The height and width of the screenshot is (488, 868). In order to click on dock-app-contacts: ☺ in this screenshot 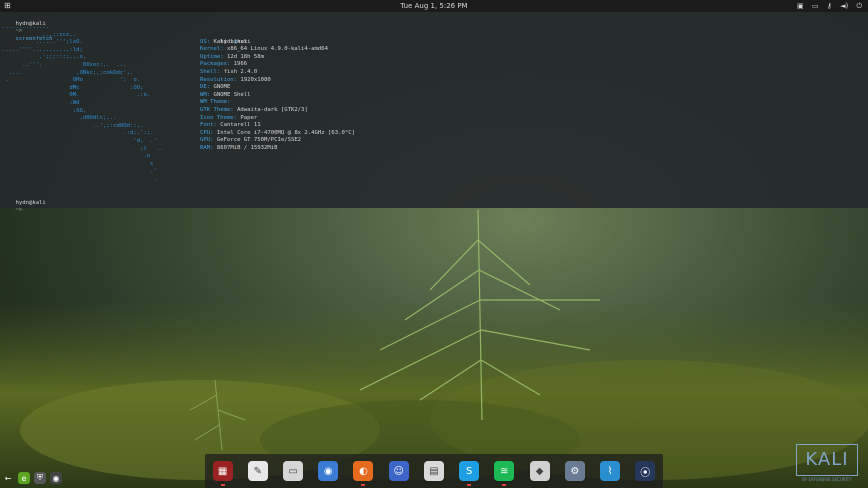, I will do `click(398, 471)`.